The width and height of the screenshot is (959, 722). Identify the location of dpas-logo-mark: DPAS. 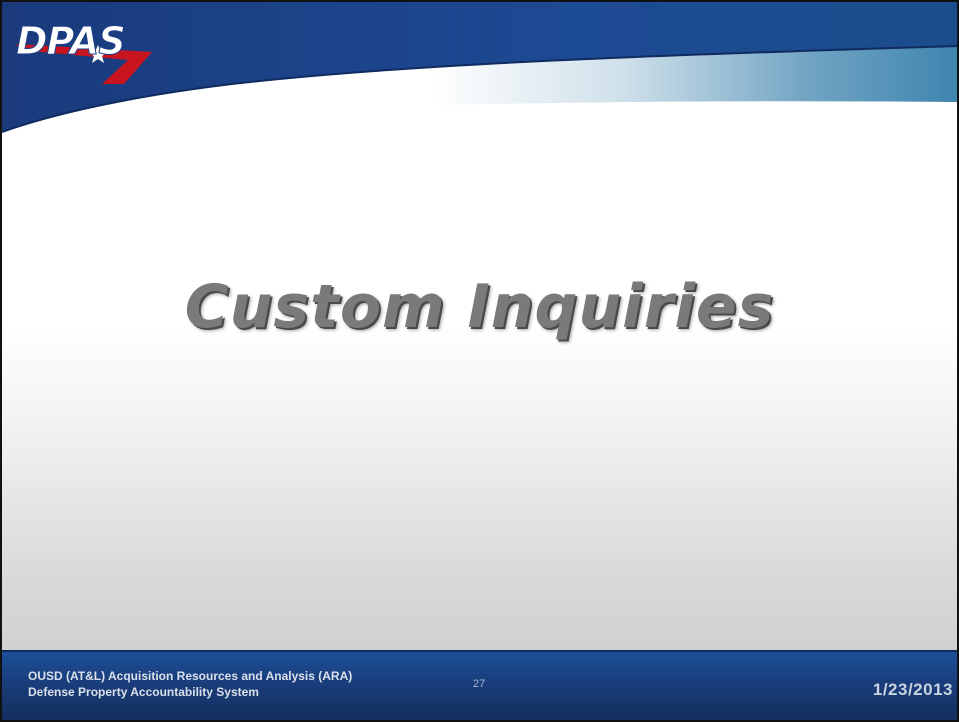
(84, 51).